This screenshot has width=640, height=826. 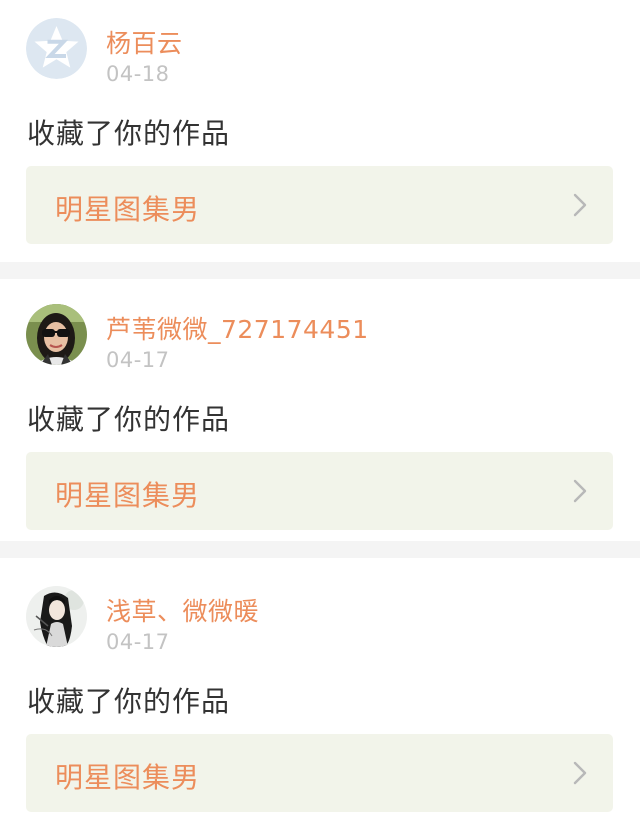 I want to click on username: 浅草、微微暖, so click(x=182, y=610).